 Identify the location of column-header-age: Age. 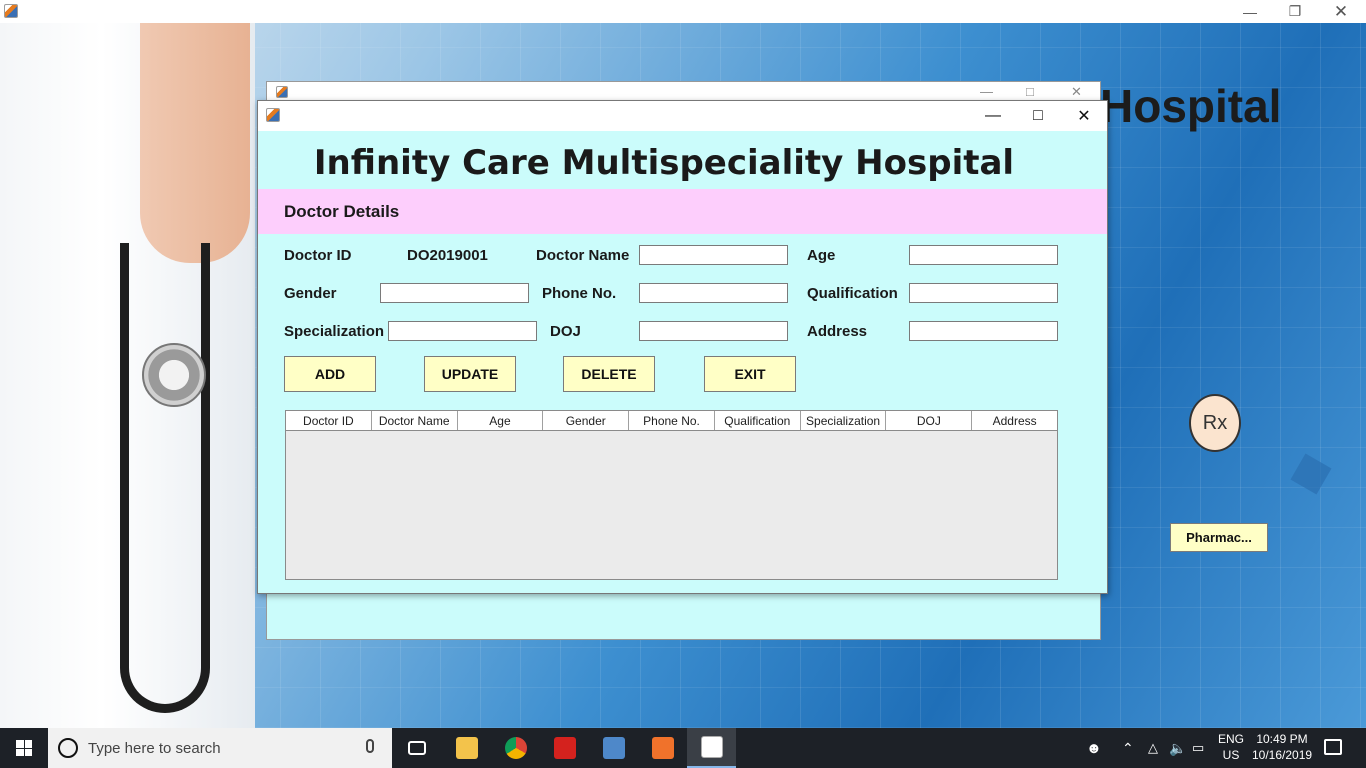
(501, 420).